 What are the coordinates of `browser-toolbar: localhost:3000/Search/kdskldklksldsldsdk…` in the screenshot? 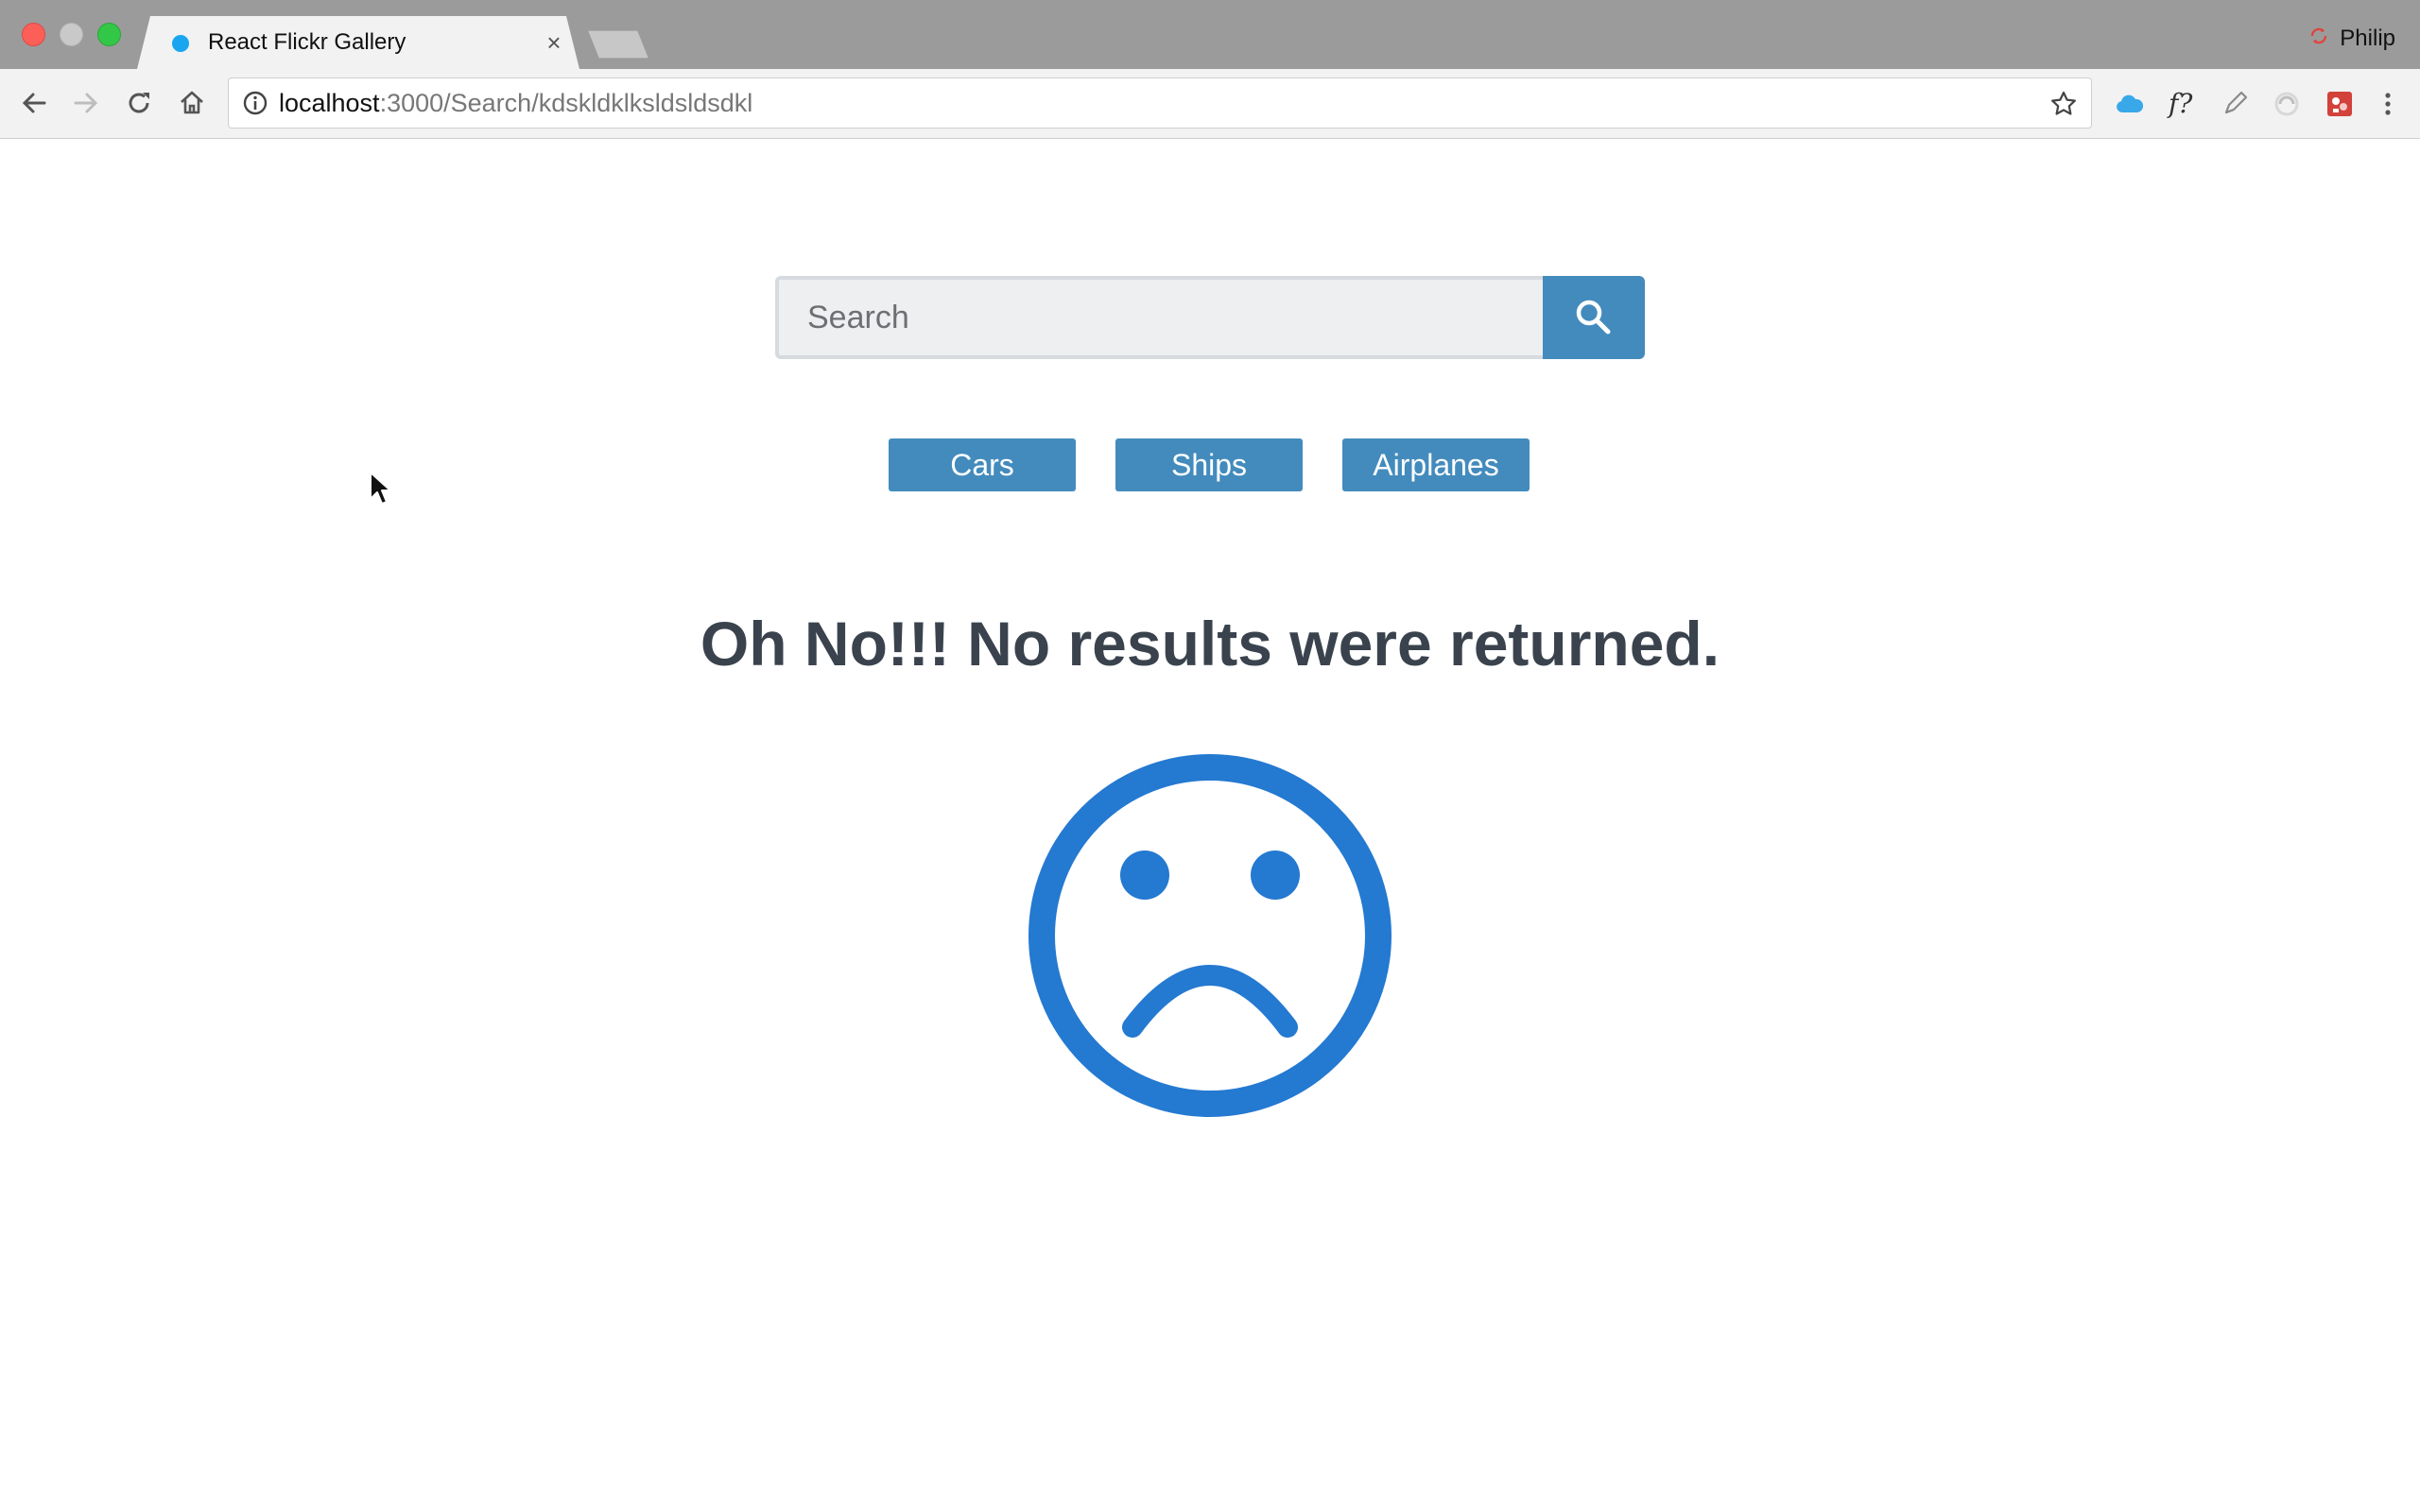 It's located at (1210, 104).